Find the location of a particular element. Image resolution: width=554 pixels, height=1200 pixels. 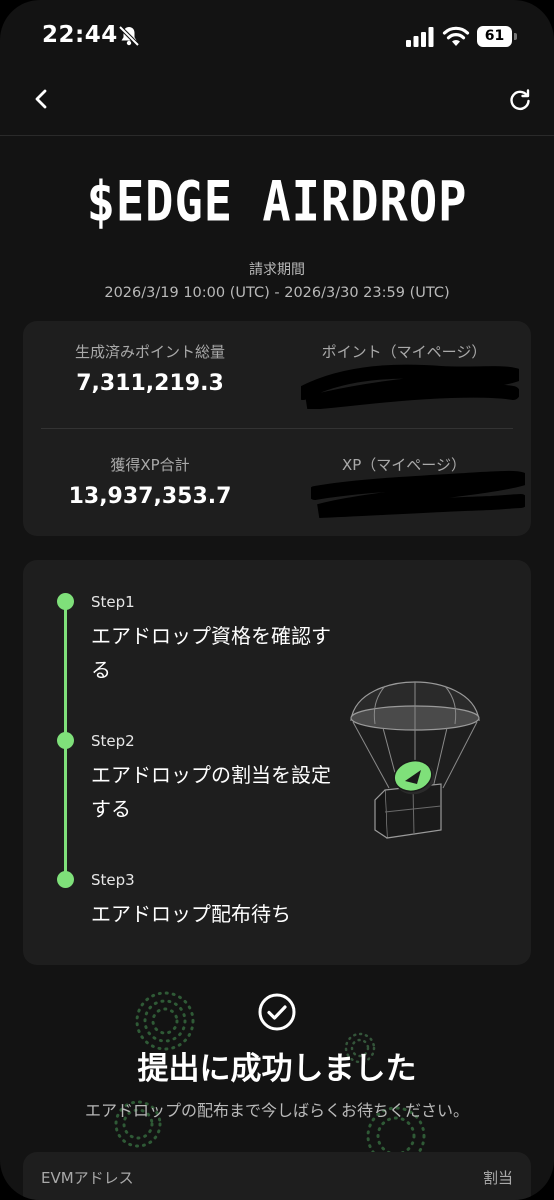

allocation-header: 割当 is located at coordinates (497, 1178).